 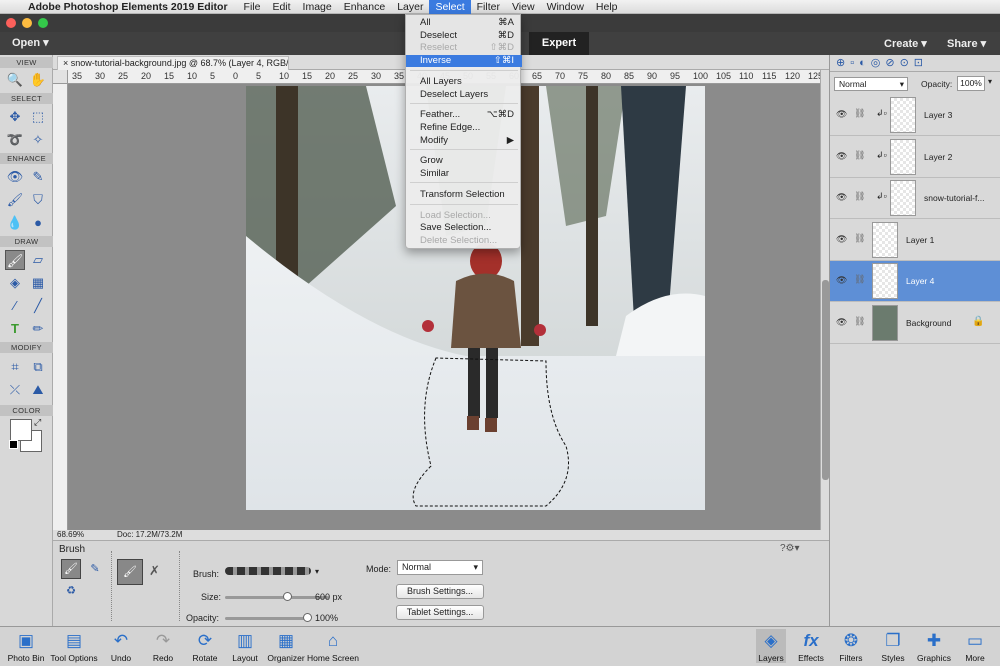 I want to click on lock-icon: 🔒, so click(x=978, y=321).